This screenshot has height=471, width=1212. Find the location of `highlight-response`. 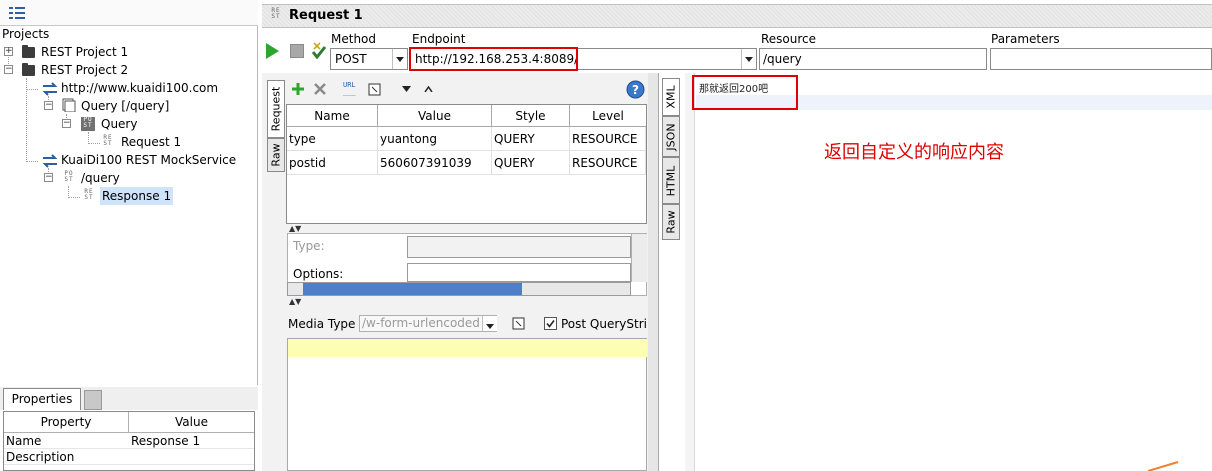

highlight-response is located at coordinates (745, 92).